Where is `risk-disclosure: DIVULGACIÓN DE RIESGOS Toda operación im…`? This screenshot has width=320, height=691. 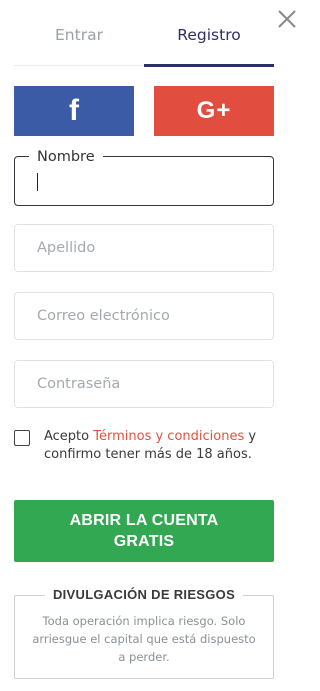 risk-disclosure: DIVULGACIÓN DE RIESGOS Toda operación im… is located at coordinates (144, 633).